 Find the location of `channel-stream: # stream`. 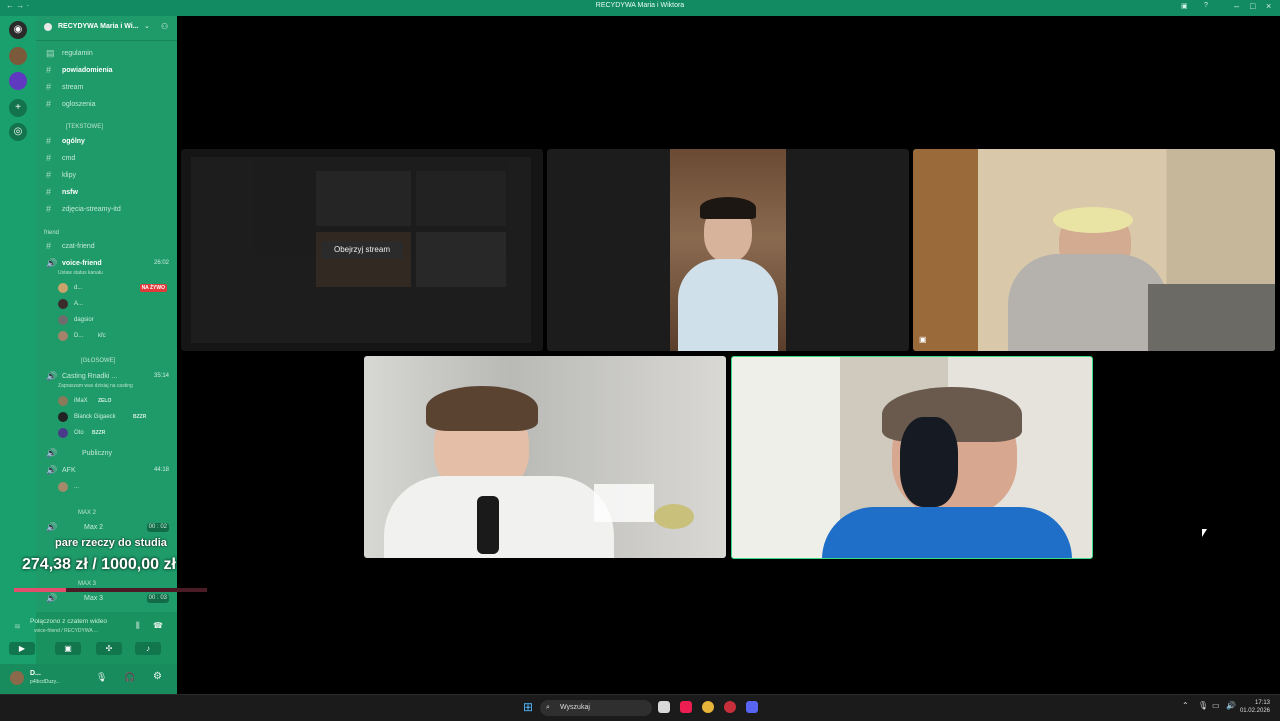

channel-stream: # stream is located at coordinates (106, 87).